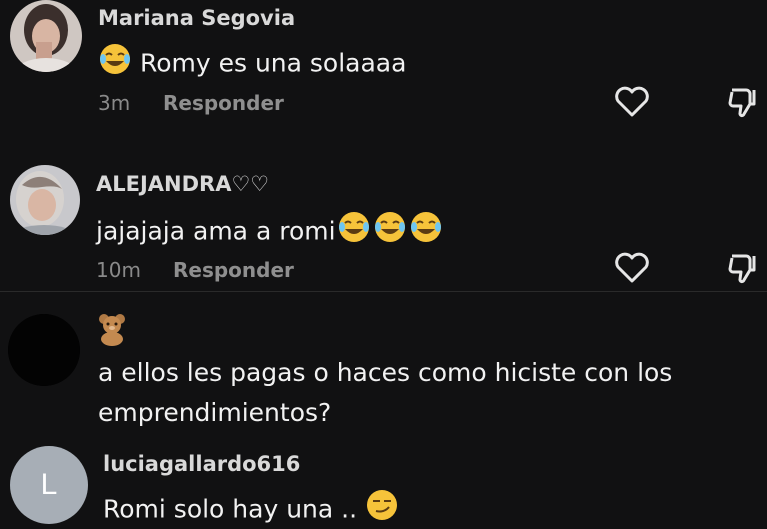  I want to click on smirk-emoji-icon, so click(382, 508).